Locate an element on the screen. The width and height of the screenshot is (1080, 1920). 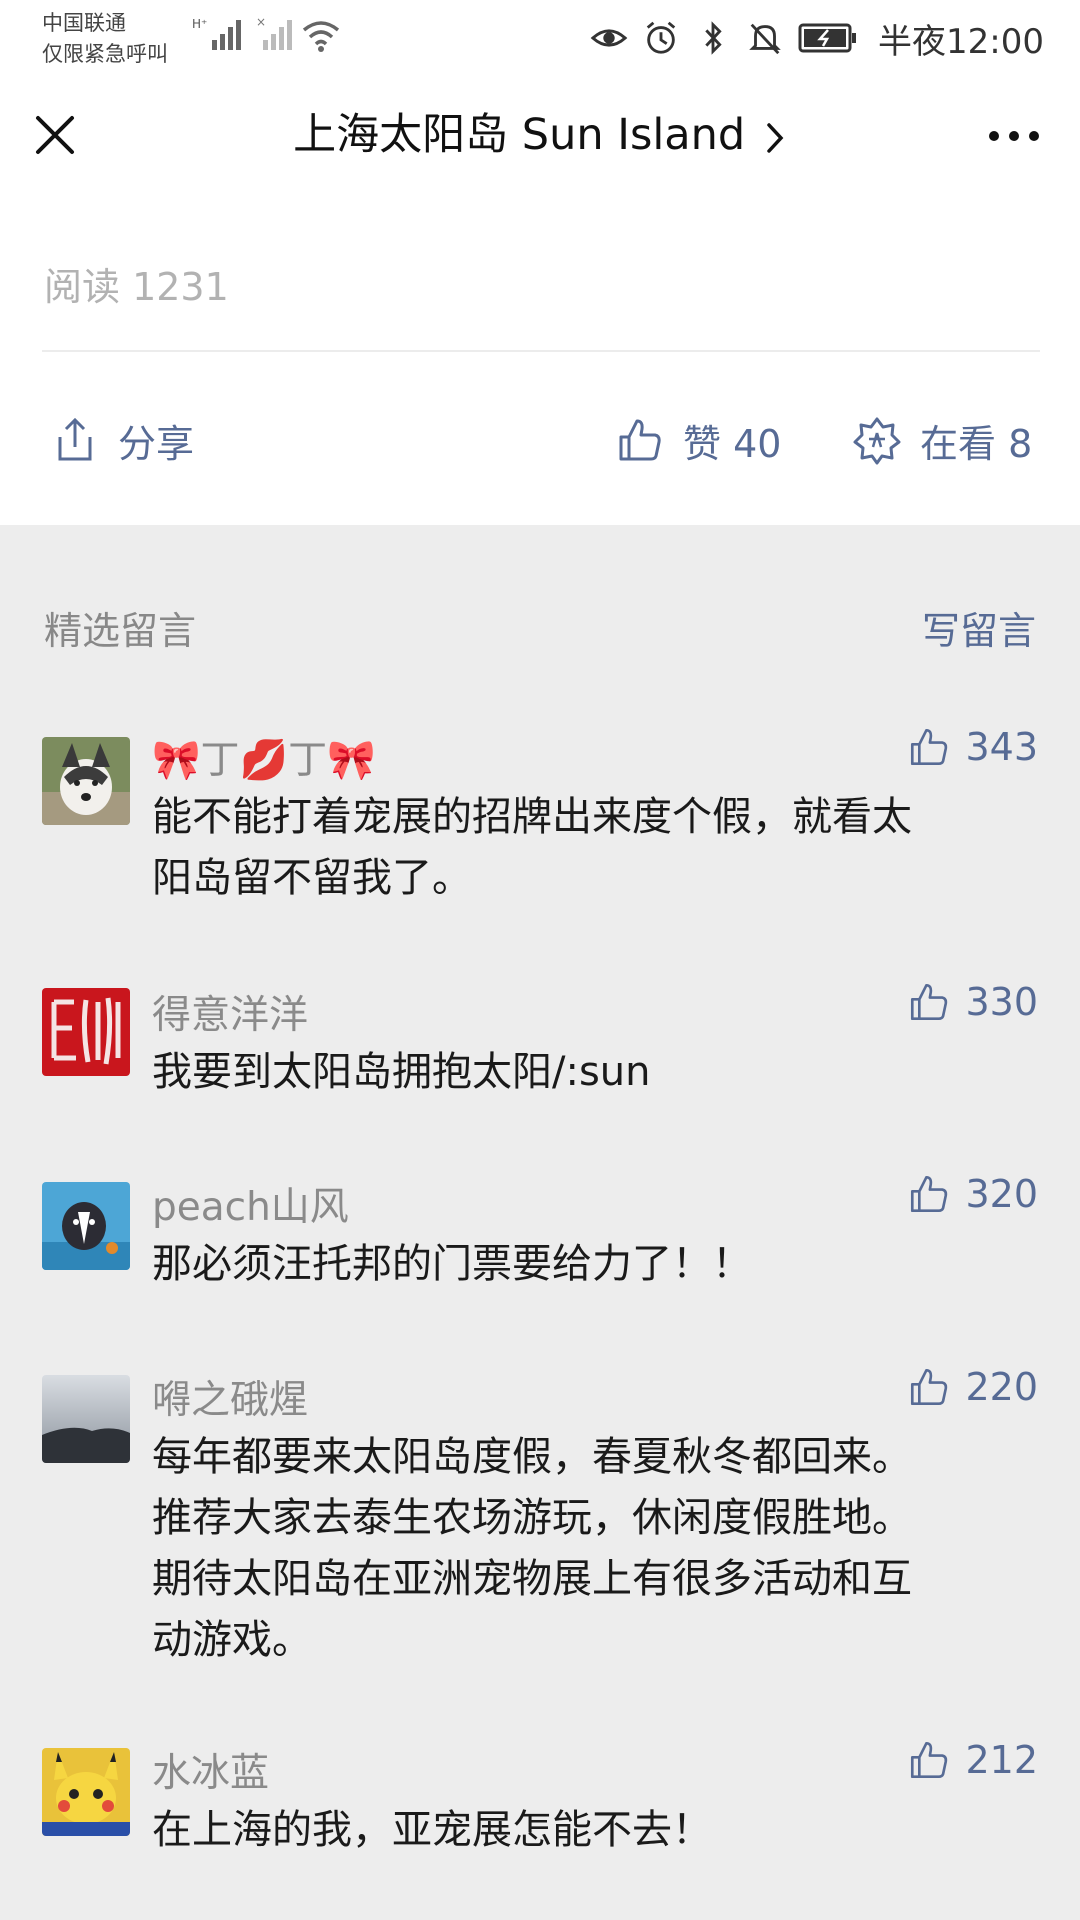
comment-like-count: 330 is located at coordinates (1001, 1002).